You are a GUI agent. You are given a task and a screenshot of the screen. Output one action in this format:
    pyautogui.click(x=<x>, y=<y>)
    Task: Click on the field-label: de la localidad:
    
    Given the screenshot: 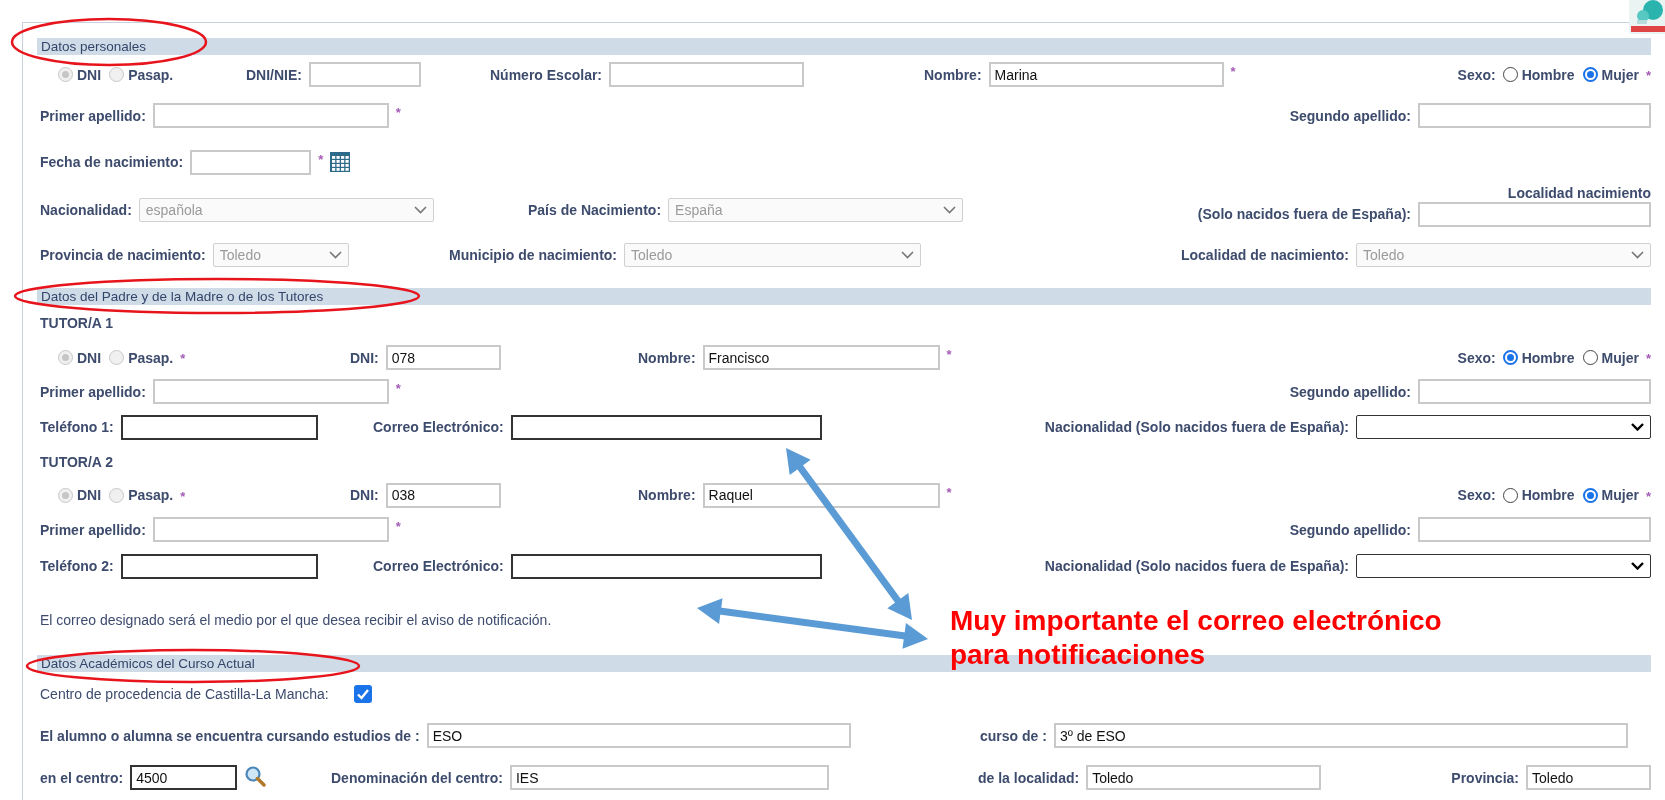 What is the action you would take?
    pyautogui.click(x=1029, y=777)
    